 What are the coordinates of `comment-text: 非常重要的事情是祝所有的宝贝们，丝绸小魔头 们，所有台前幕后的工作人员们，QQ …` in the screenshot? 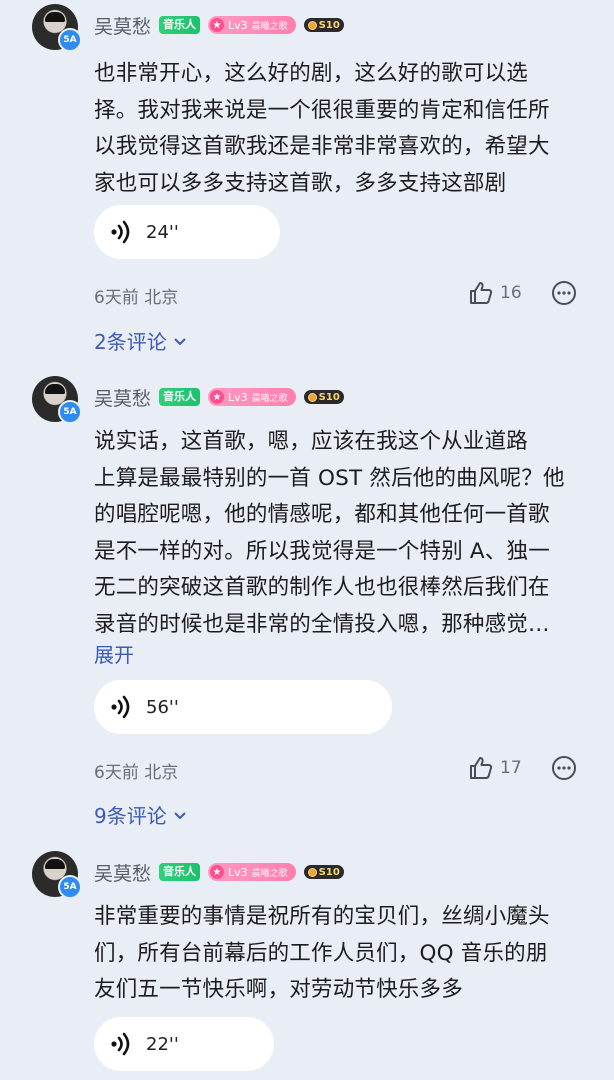 It's located at (322, 953).